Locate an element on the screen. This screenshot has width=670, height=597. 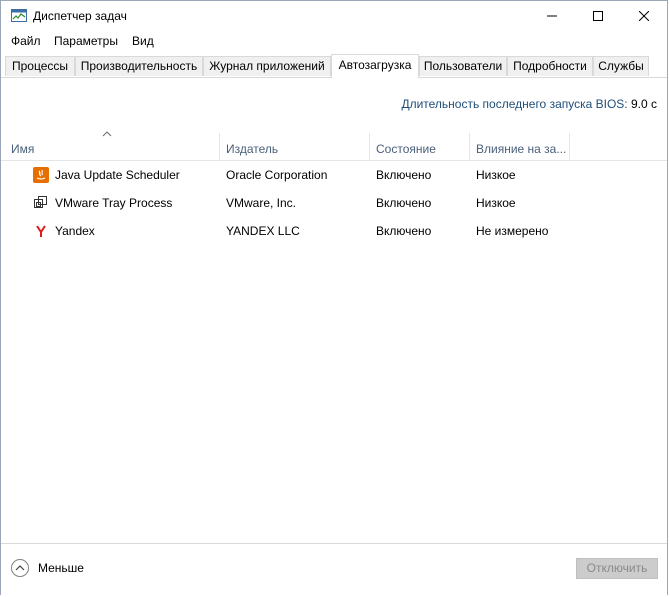
fewer-details-label: Меньше is located at coordinates (61, 568).